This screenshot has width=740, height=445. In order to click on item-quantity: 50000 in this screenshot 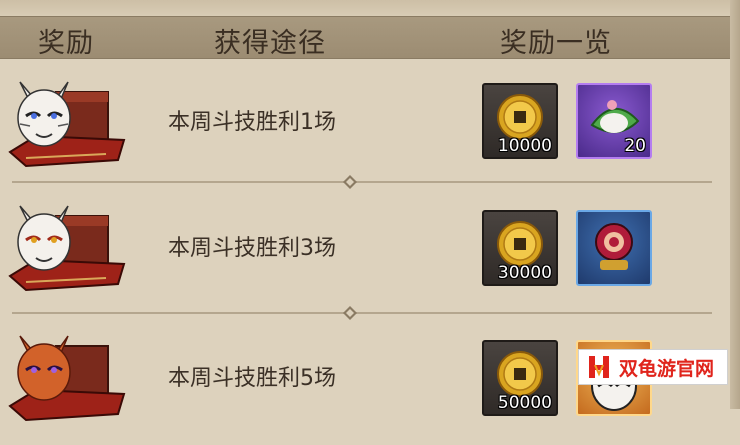, I will do `click(524, 403)`.